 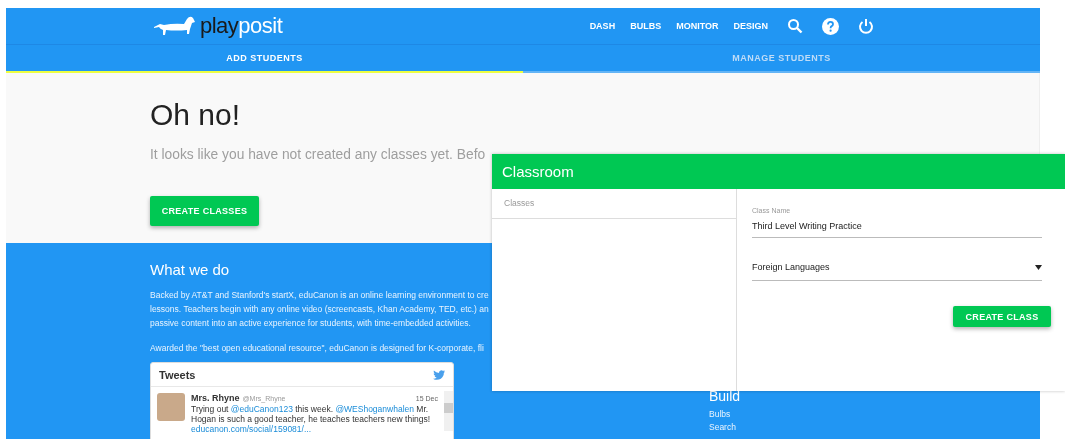 I want to click on nav-link: BULBS, so click(x=646, y=26).